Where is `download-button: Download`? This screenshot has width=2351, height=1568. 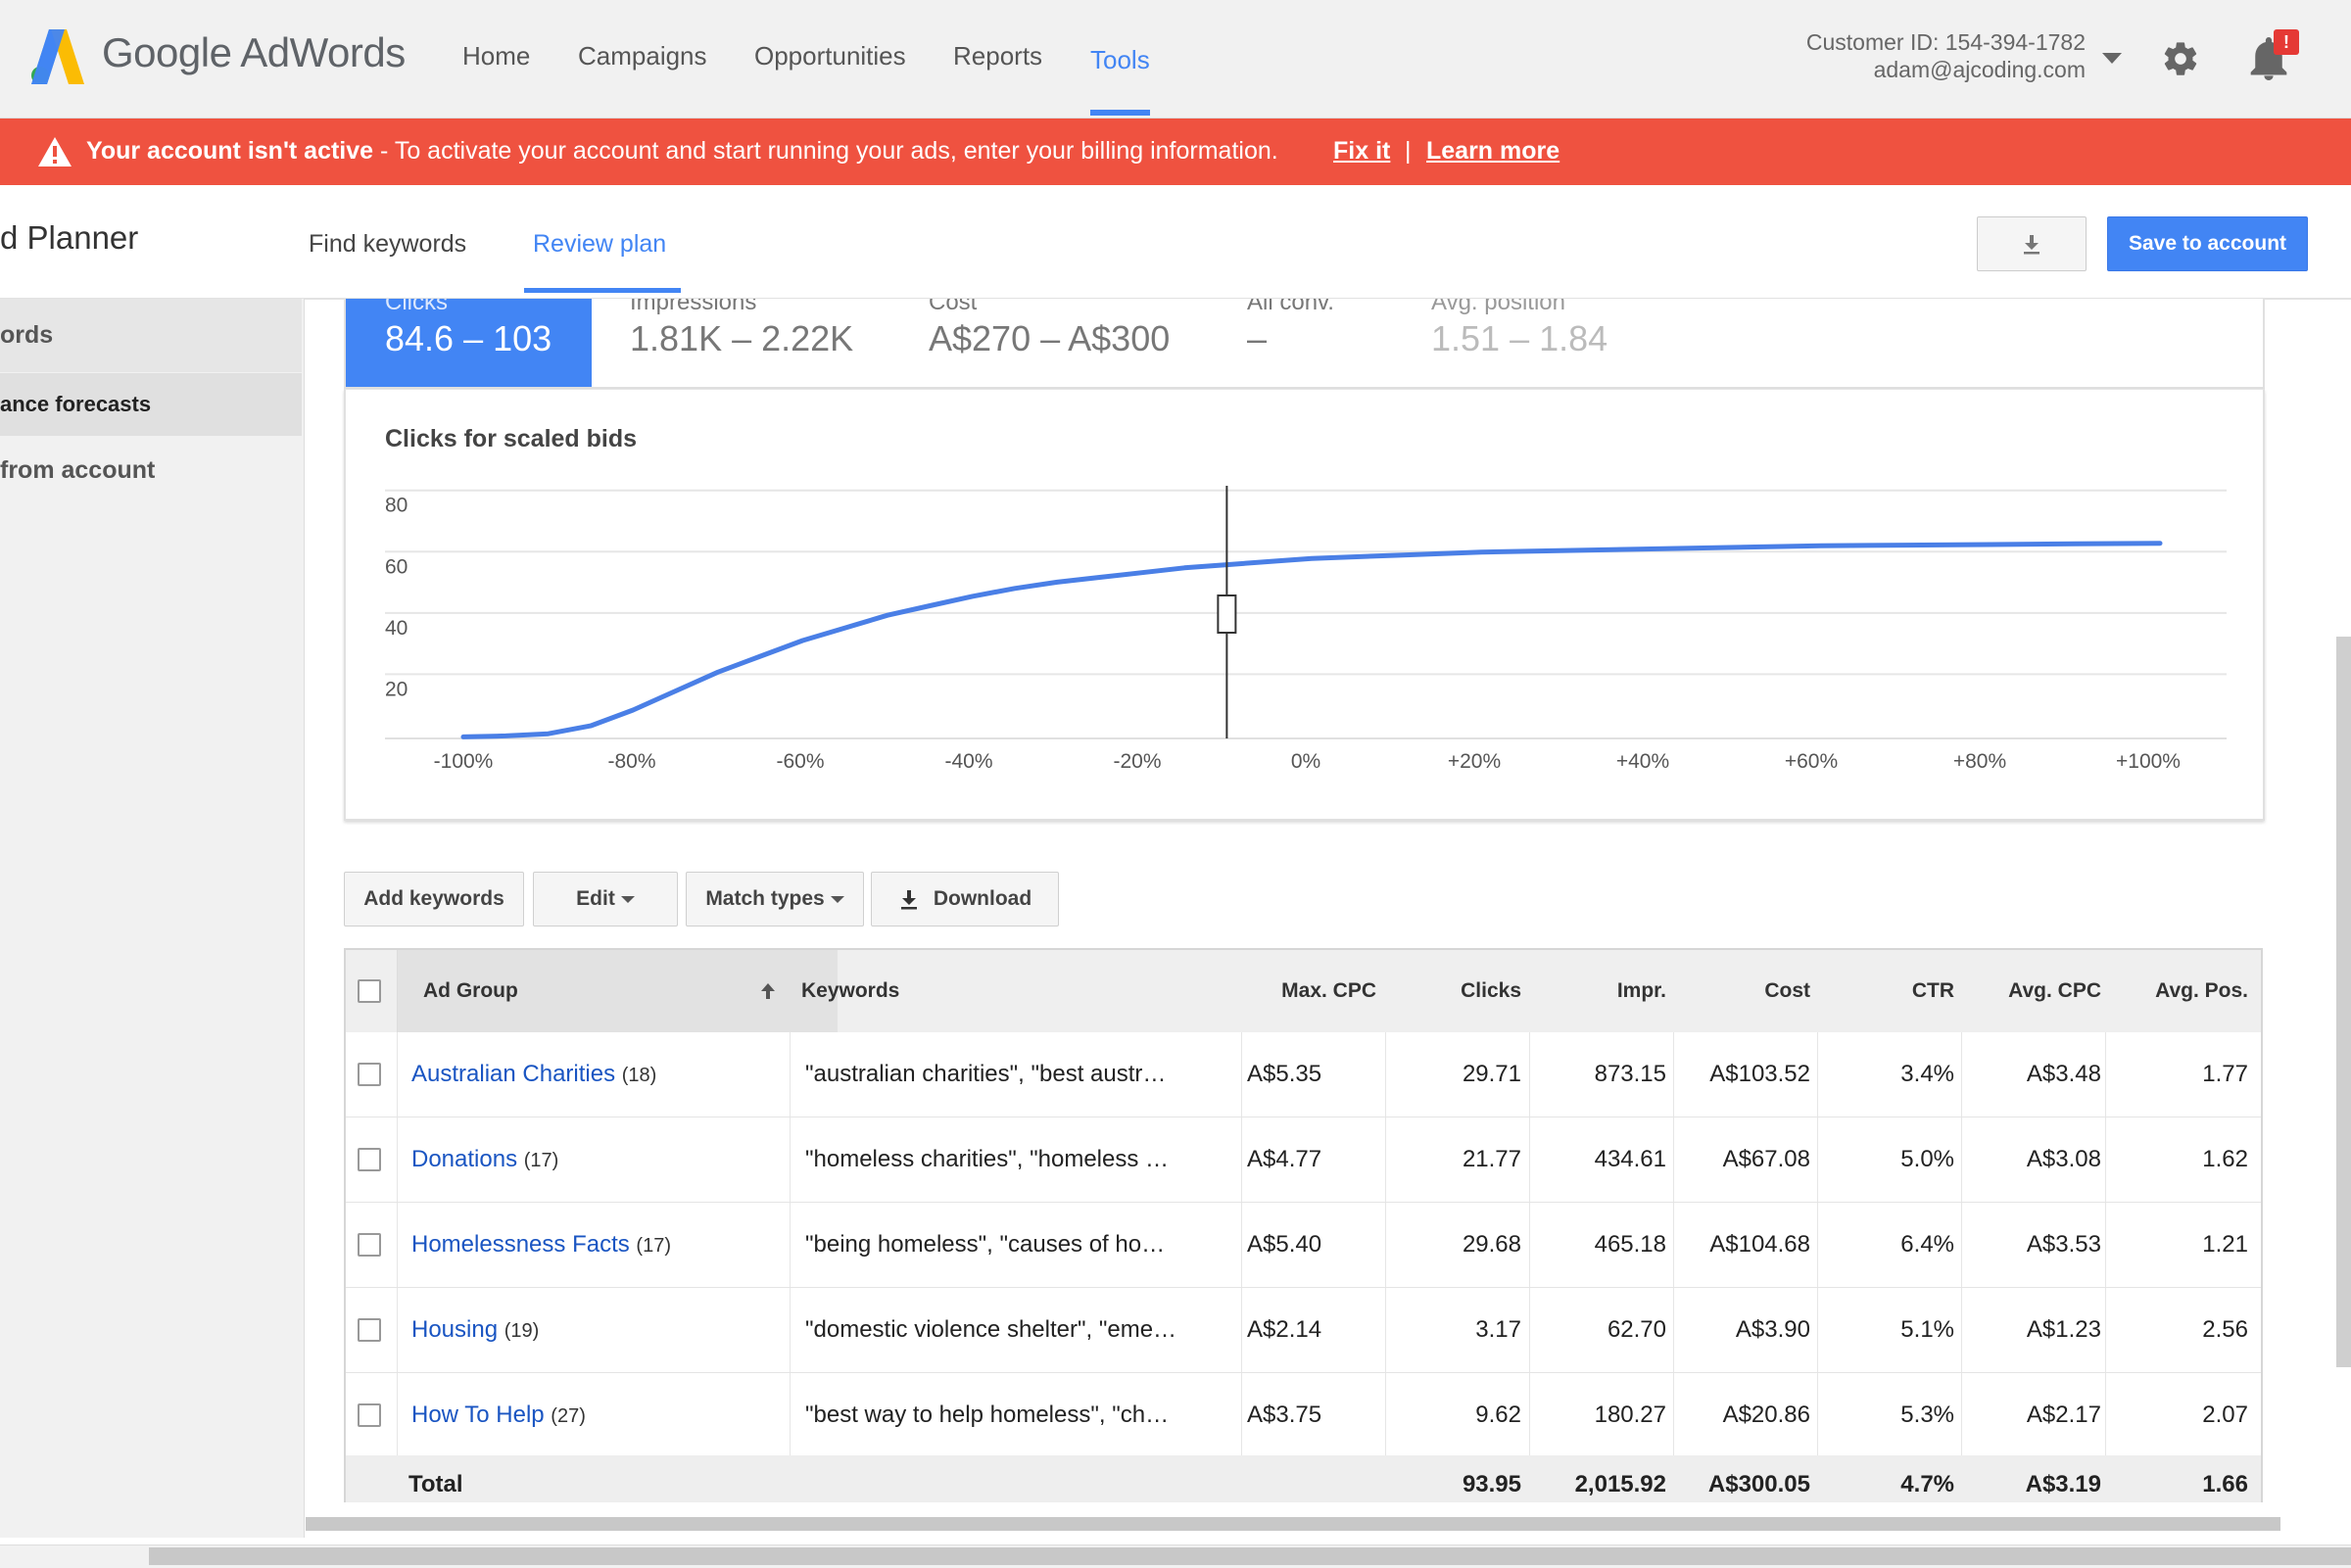
download-button: Download is located at coordinates (965, 900).